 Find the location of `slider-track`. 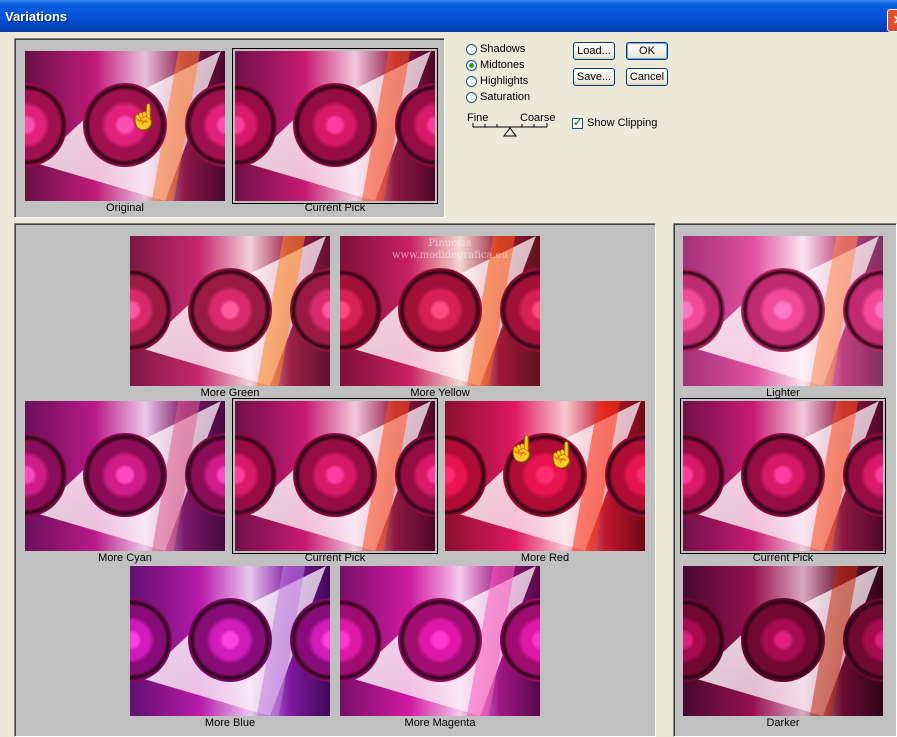

slider-track is located at coordinates (510, 130).